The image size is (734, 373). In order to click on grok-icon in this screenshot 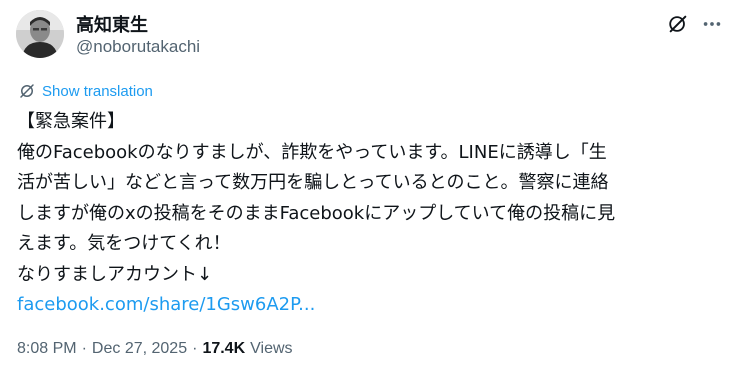, I will do `click(678, 24)`.